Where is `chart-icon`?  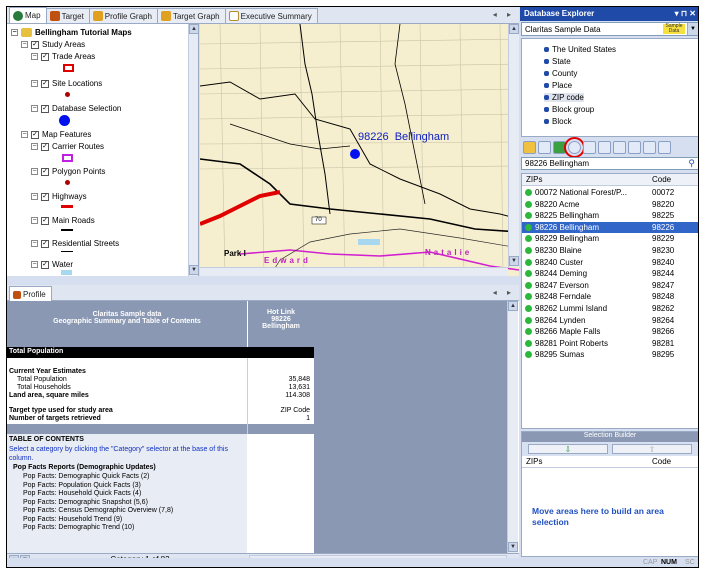
chart-icon is located at coordinates (589, 147).